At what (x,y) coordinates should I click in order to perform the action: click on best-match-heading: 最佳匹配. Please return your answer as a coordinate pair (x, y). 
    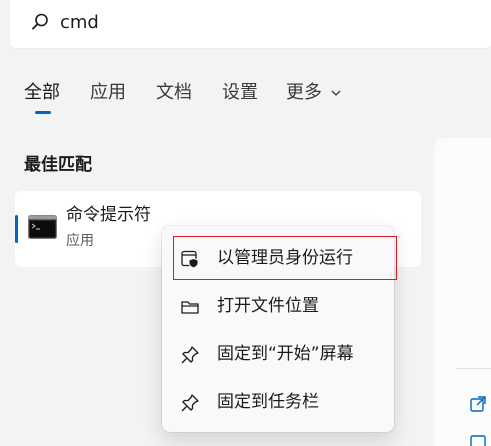
    Looking at the image, I should click on (58, 165).